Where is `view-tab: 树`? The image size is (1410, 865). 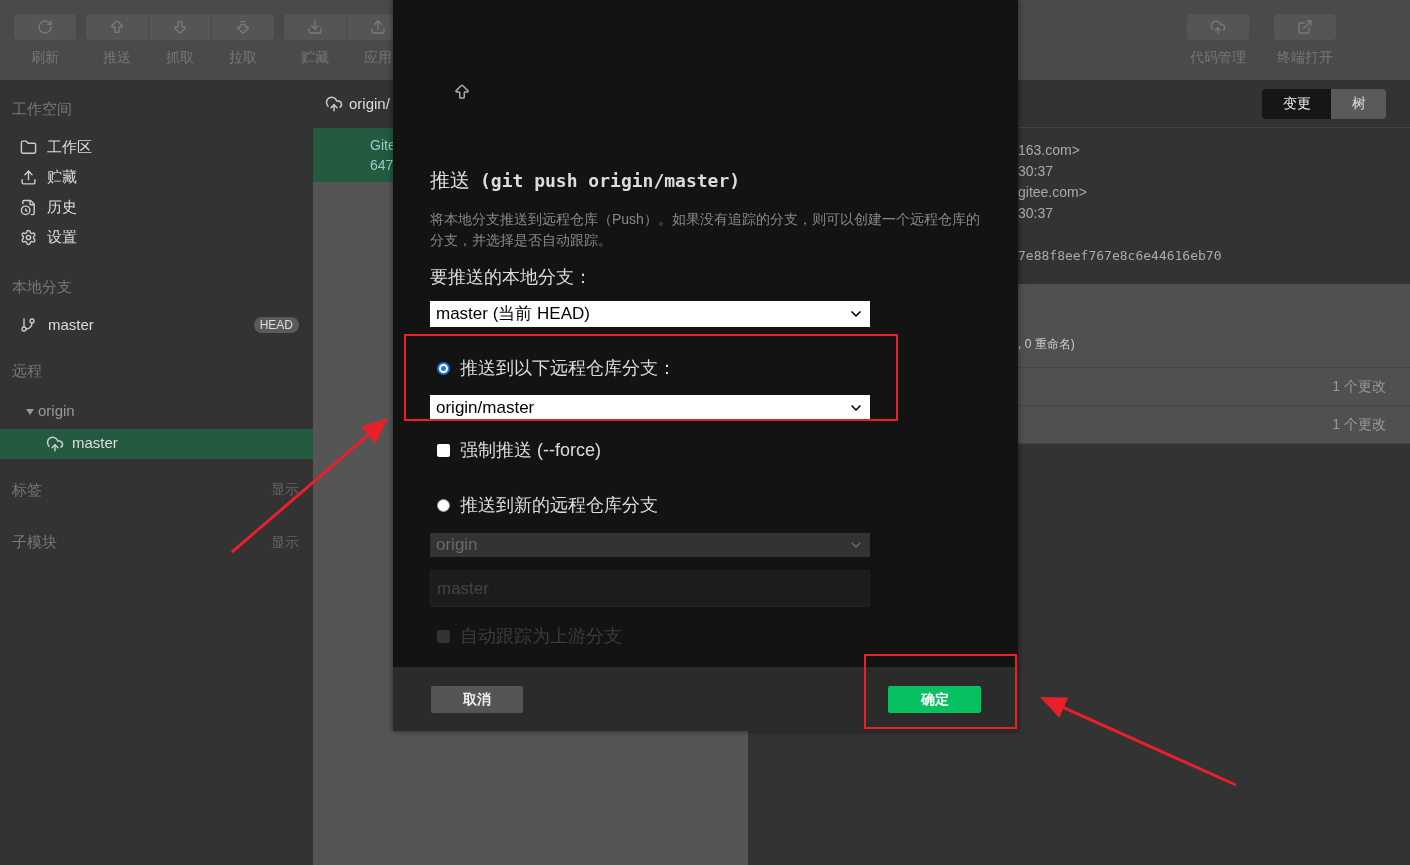 view-tab: 树 is located at coordinates (1358, 103).